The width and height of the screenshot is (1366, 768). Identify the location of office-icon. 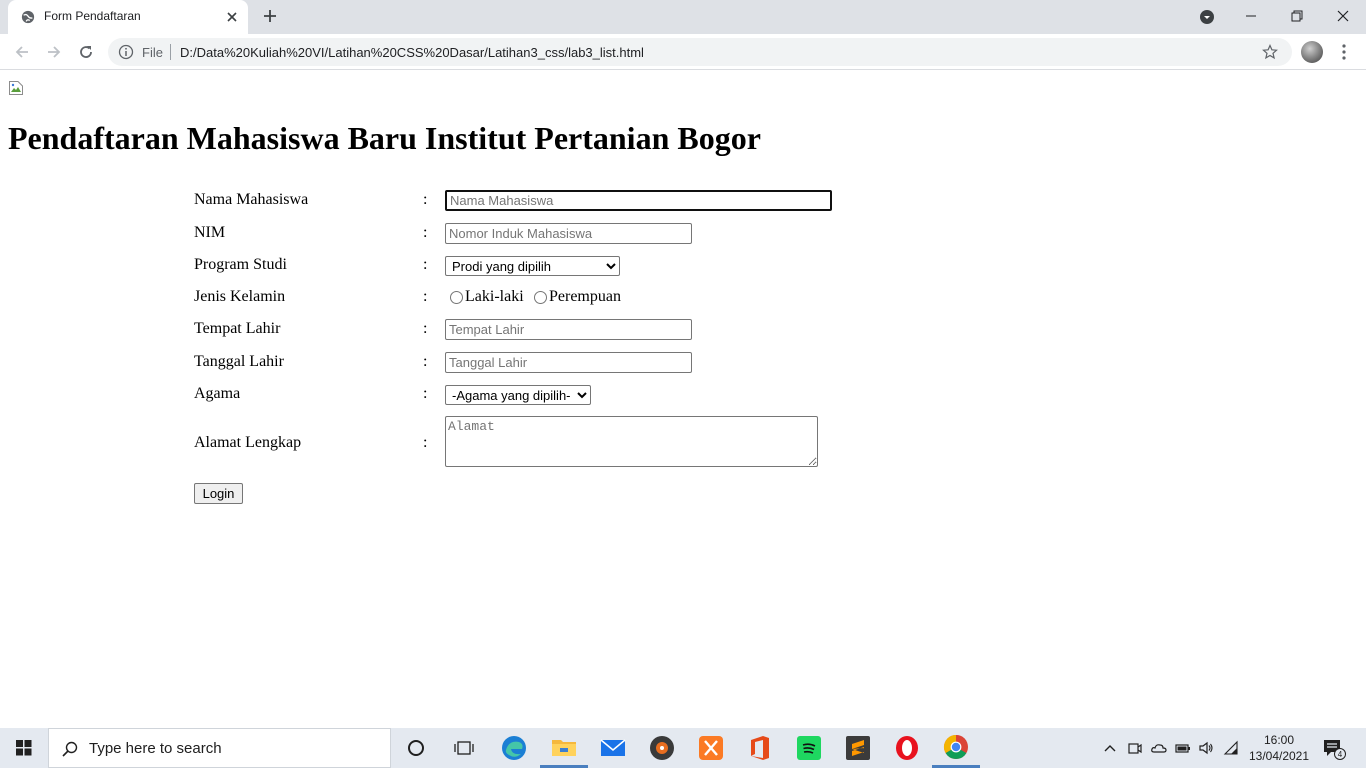
(760, 748).